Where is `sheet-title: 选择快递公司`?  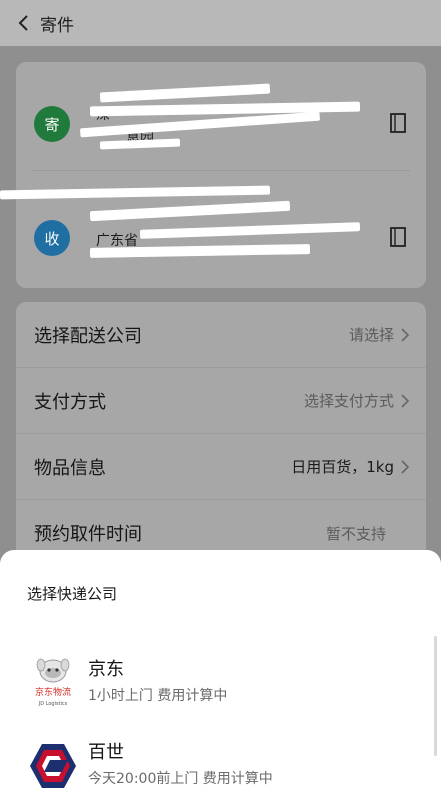 sheet-title: 选择快递公司 is located at coordinates (72, 594).